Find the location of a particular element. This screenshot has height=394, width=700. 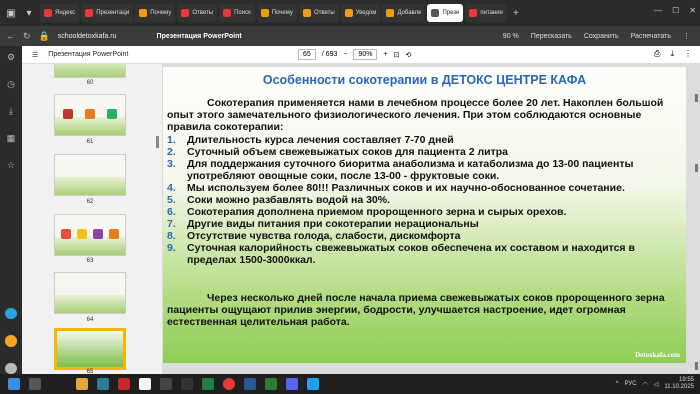

save-button: Сохранить is located at coordinates (601, 36).